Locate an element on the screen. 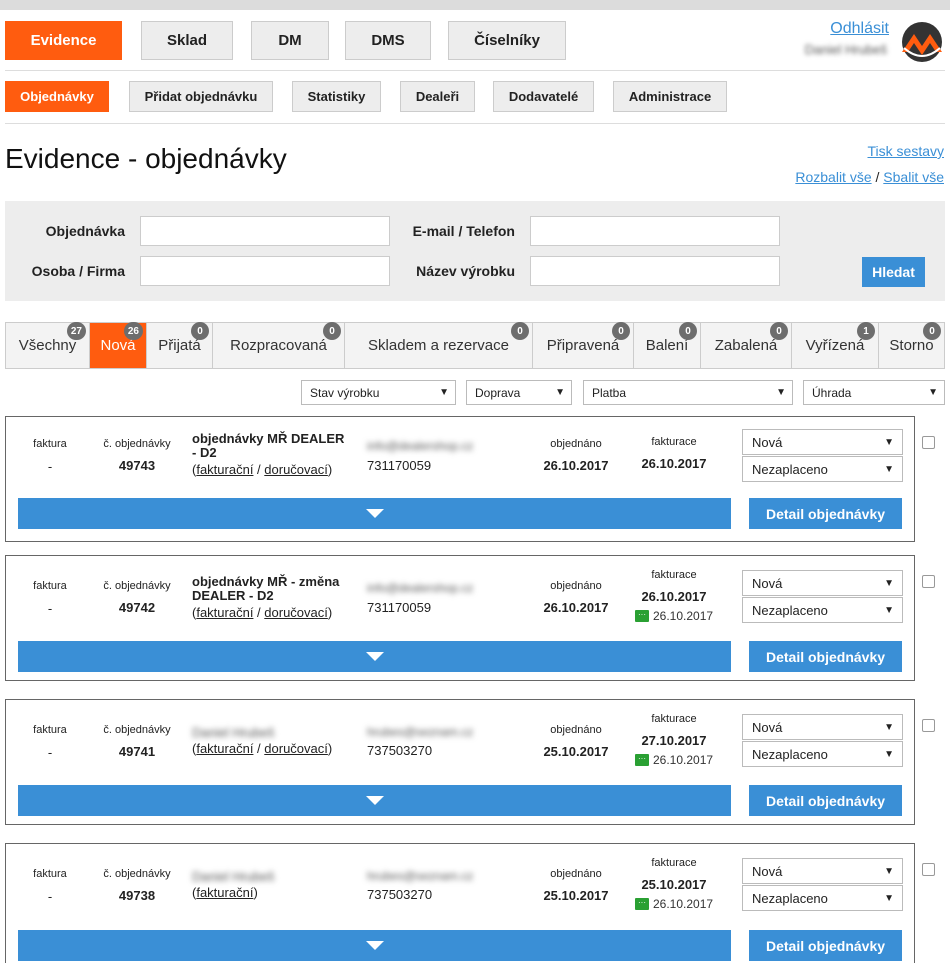 Image resolution: width=950 pixels, height=963 pixels. invoicing-date: 25.10.2017 is located at coordinates (674, 884).